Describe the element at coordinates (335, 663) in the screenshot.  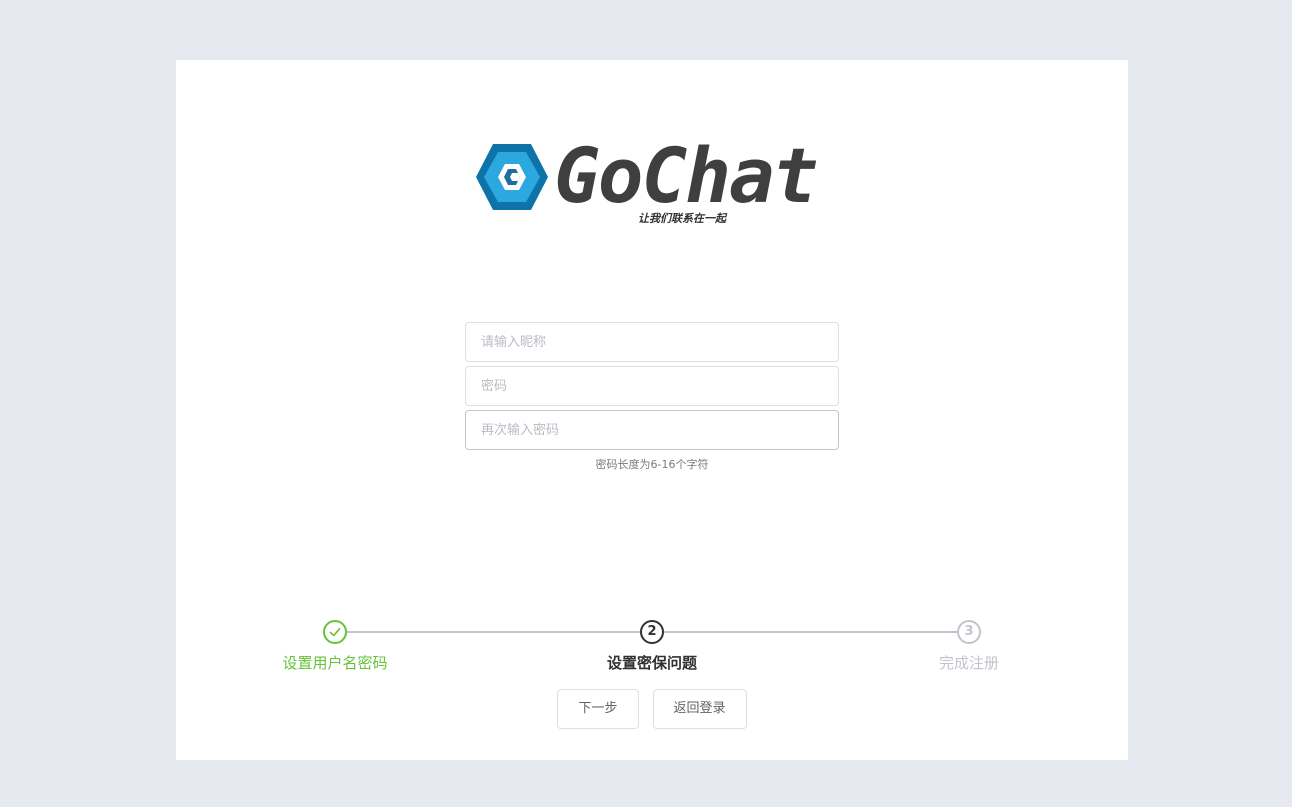
I see `step-1-title: 设置用户名密码` at that location.